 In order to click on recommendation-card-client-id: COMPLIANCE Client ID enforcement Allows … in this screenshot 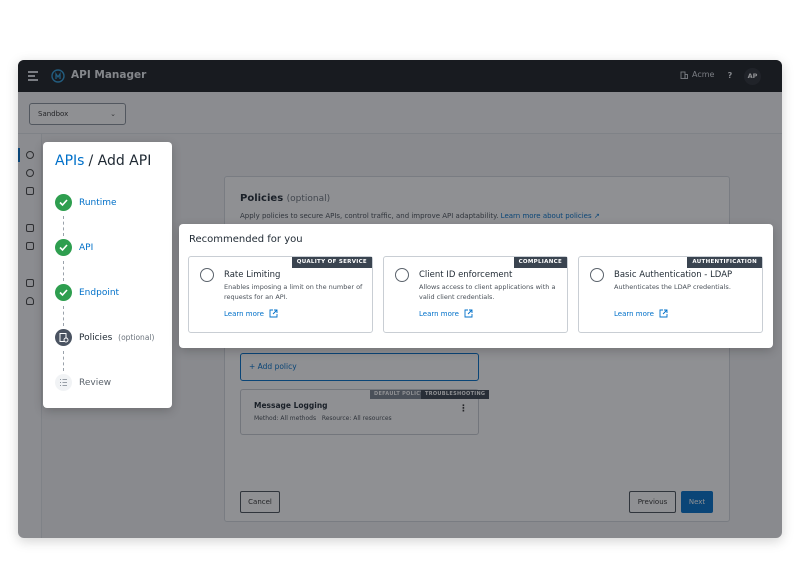, I will do `click(475, 294)`.